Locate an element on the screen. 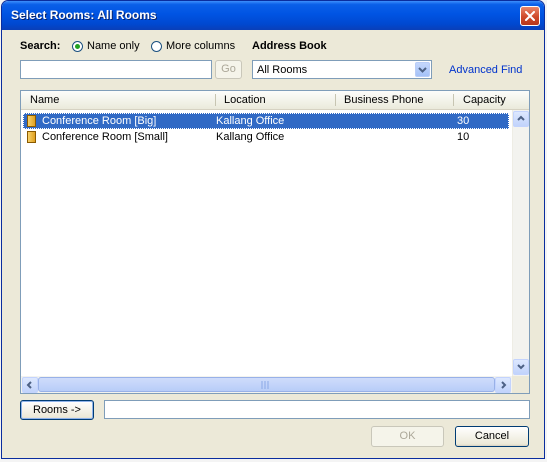  ok-button: OK is located at coordinates (407, 436).